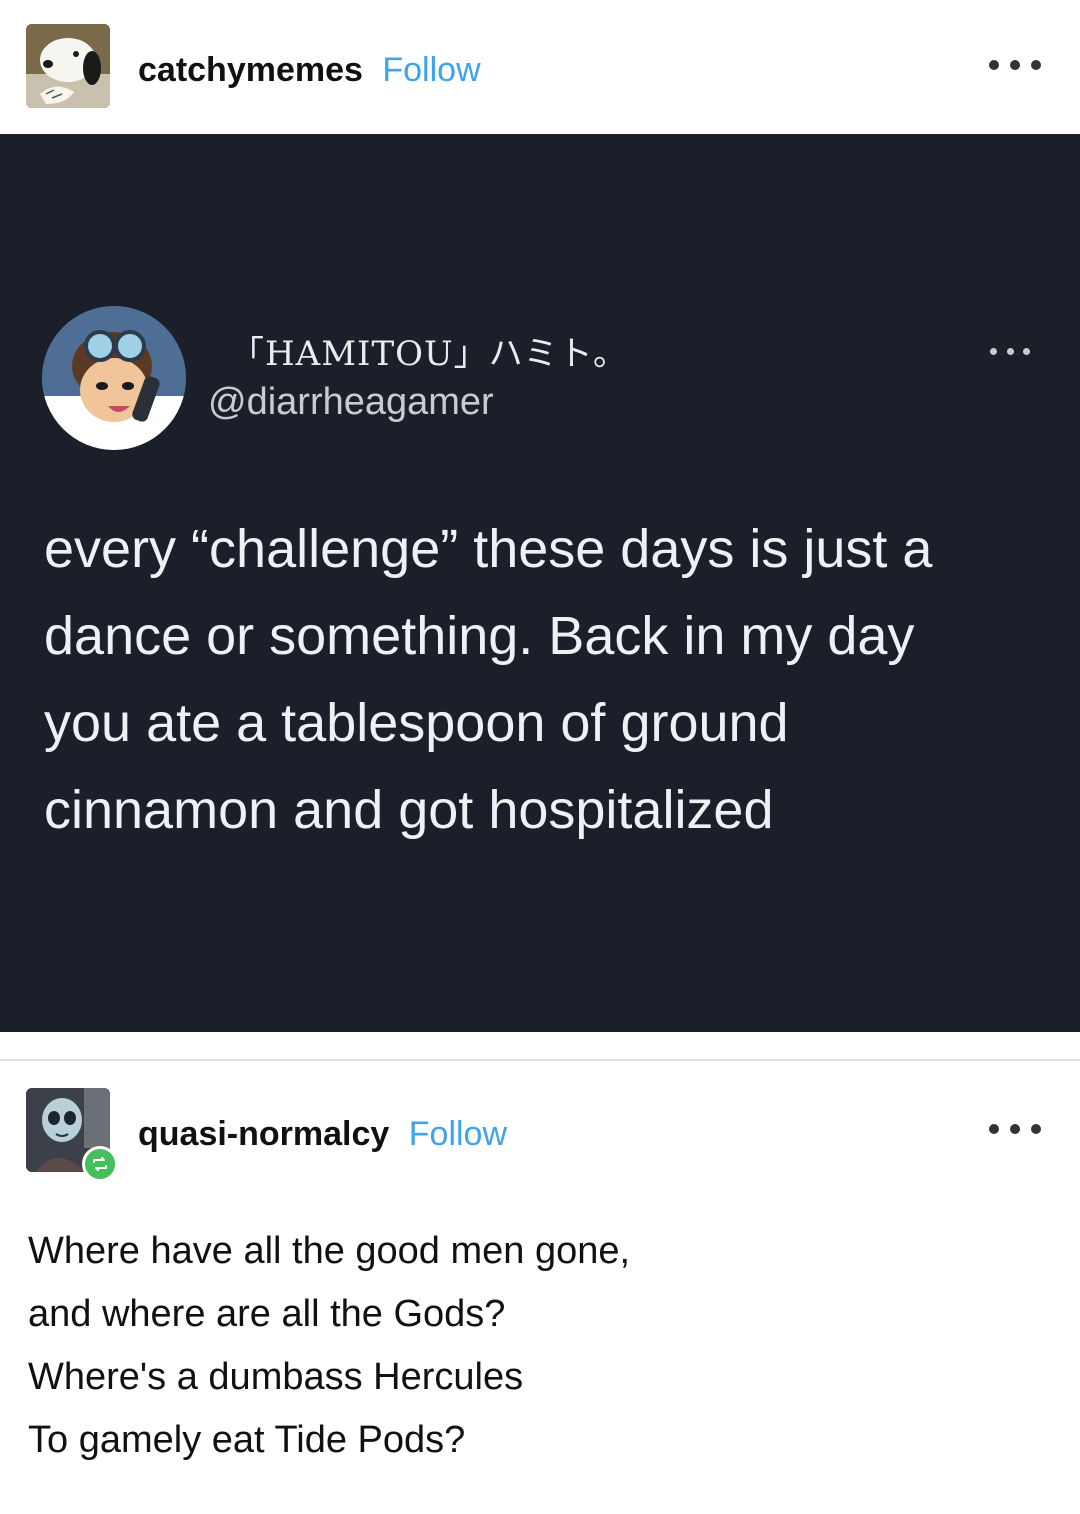  Describe the element at coordinates (458, 1134) in the screenshot. I see `reblog-follow-button: Follow` at that location.